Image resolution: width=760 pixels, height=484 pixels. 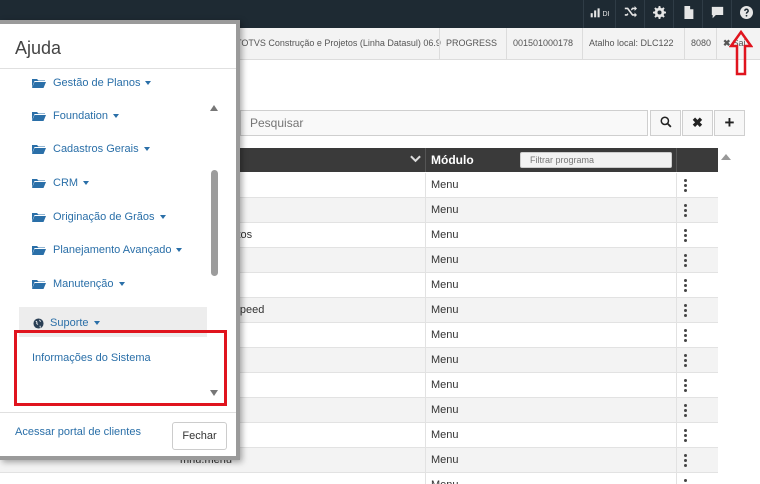 I want to click on menu-item-label: CRM, so click(x=66, y=183).